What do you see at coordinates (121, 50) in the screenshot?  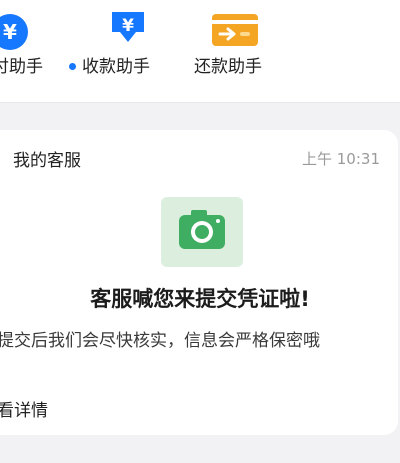 I see `receive-assistant-shortcut: ¥ 收款助手` at bounding box center [121, 50].